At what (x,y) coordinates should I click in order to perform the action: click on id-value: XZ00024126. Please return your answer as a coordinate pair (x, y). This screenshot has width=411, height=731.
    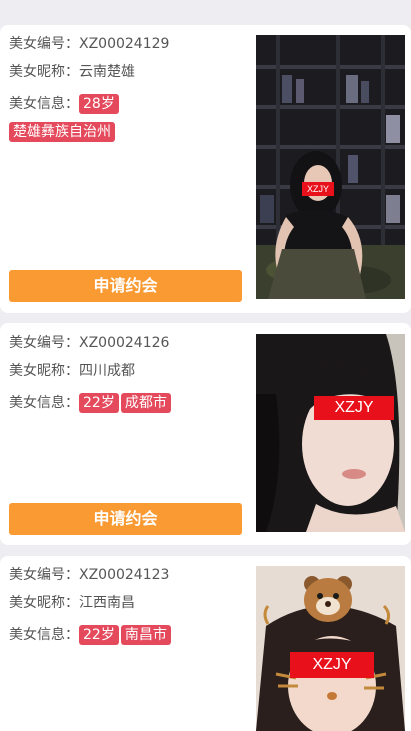
    Looking at the image, I should click on (124, 343).